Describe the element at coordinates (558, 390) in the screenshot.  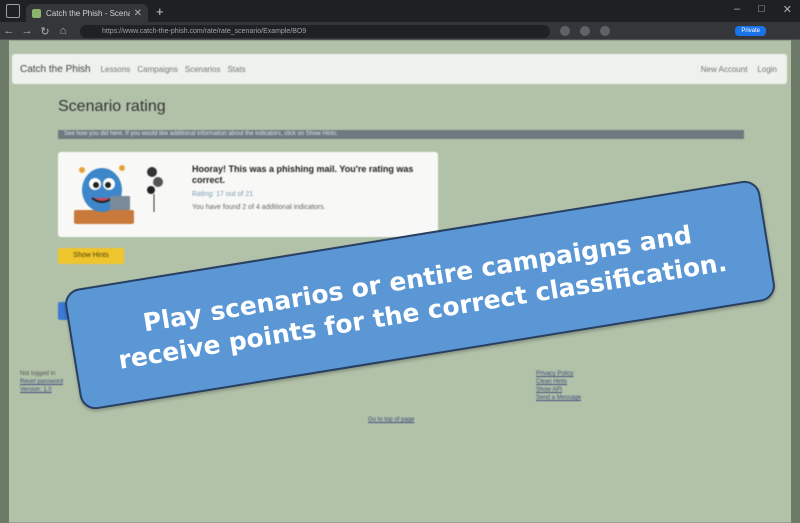
I see `show-api-link: Show API` at that location.